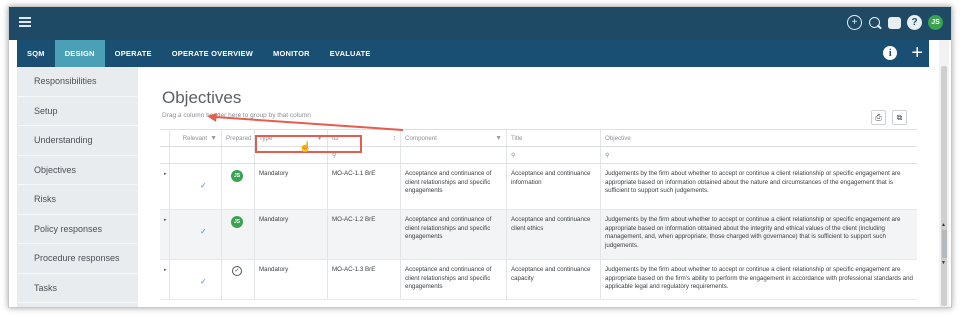 The width and height of the screenshot is (962, 317). I want to click on tab-design: DESIGN, so click(79, 53).